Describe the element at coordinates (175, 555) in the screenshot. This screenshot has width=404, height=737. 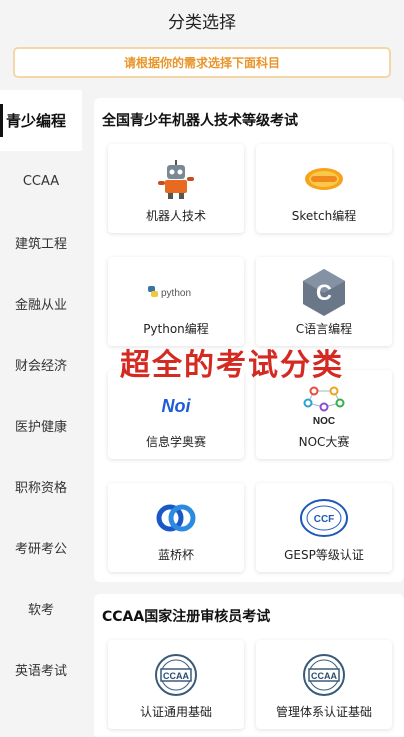
I see `card-label: 蓝桥杯` at that location.